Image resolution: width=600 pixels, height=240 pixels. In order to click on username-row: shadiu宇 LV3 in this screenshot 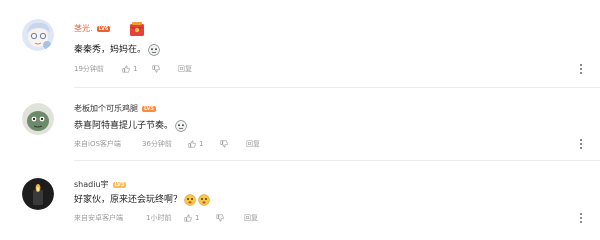, I will do `click(100, 185)`.